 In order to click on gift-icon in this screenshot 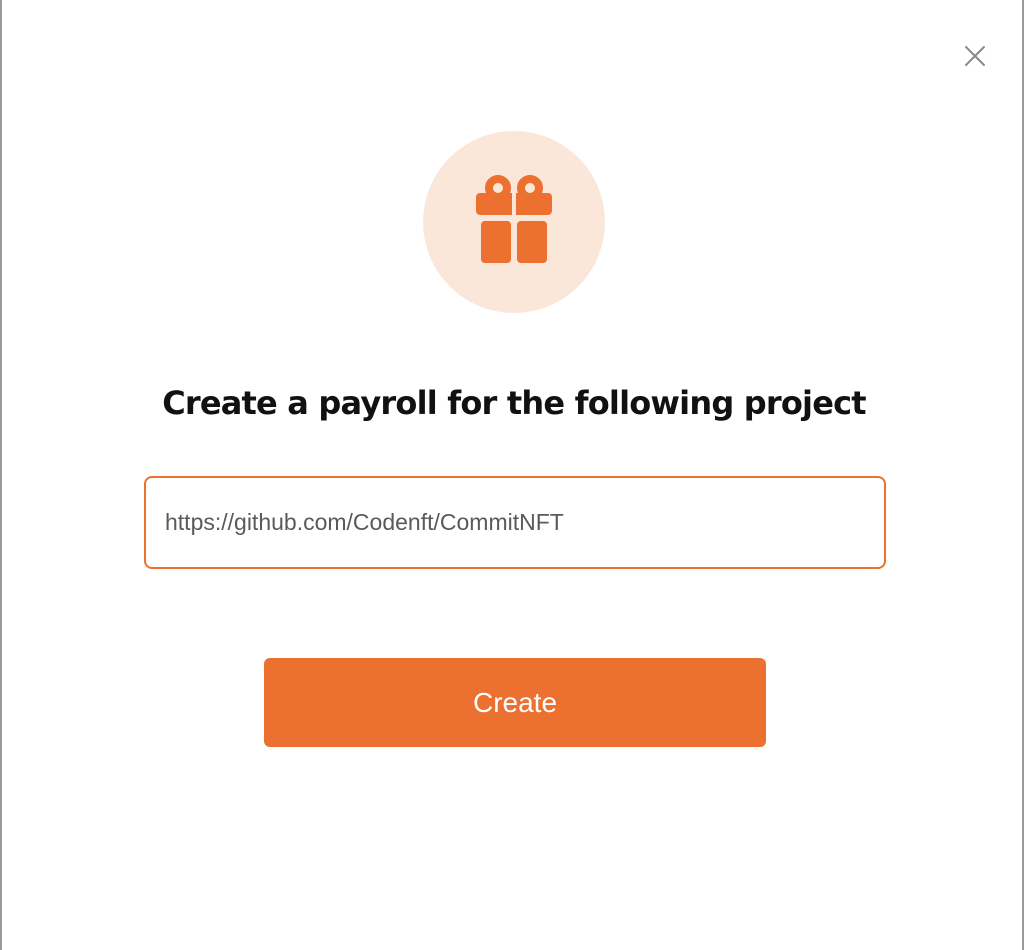, I will do `click(514, 219)`.